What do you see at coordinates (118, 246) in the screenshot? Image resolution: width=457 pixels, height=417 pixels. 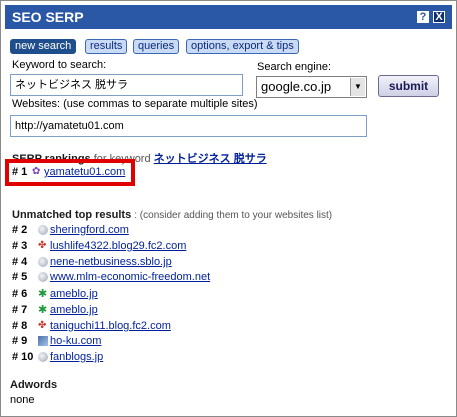 I see `result-site-link: lushlife4322.blog29.fc2.com` at bounding box center [118, 246].